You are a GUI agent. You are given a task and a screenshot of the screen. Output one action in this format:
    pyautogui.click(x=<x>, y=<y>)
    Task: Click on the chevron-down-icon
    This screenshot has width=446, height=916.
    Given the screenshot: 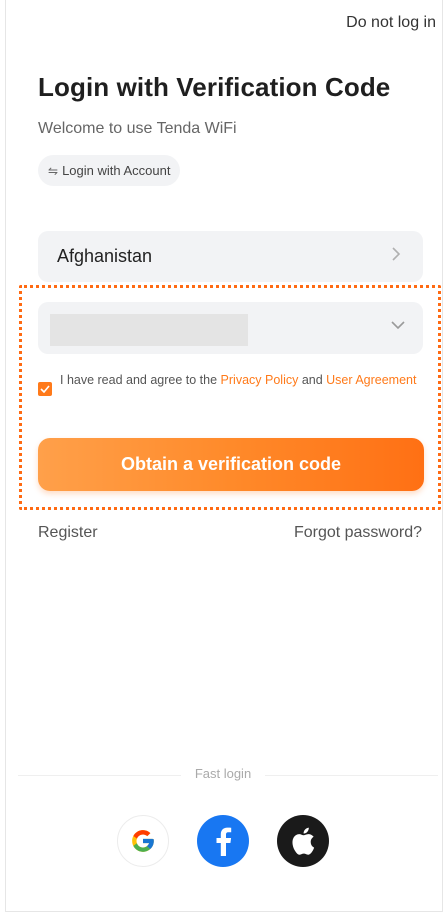 What is the action you would take?
    pyautogui.click(x=398, y=325)
    